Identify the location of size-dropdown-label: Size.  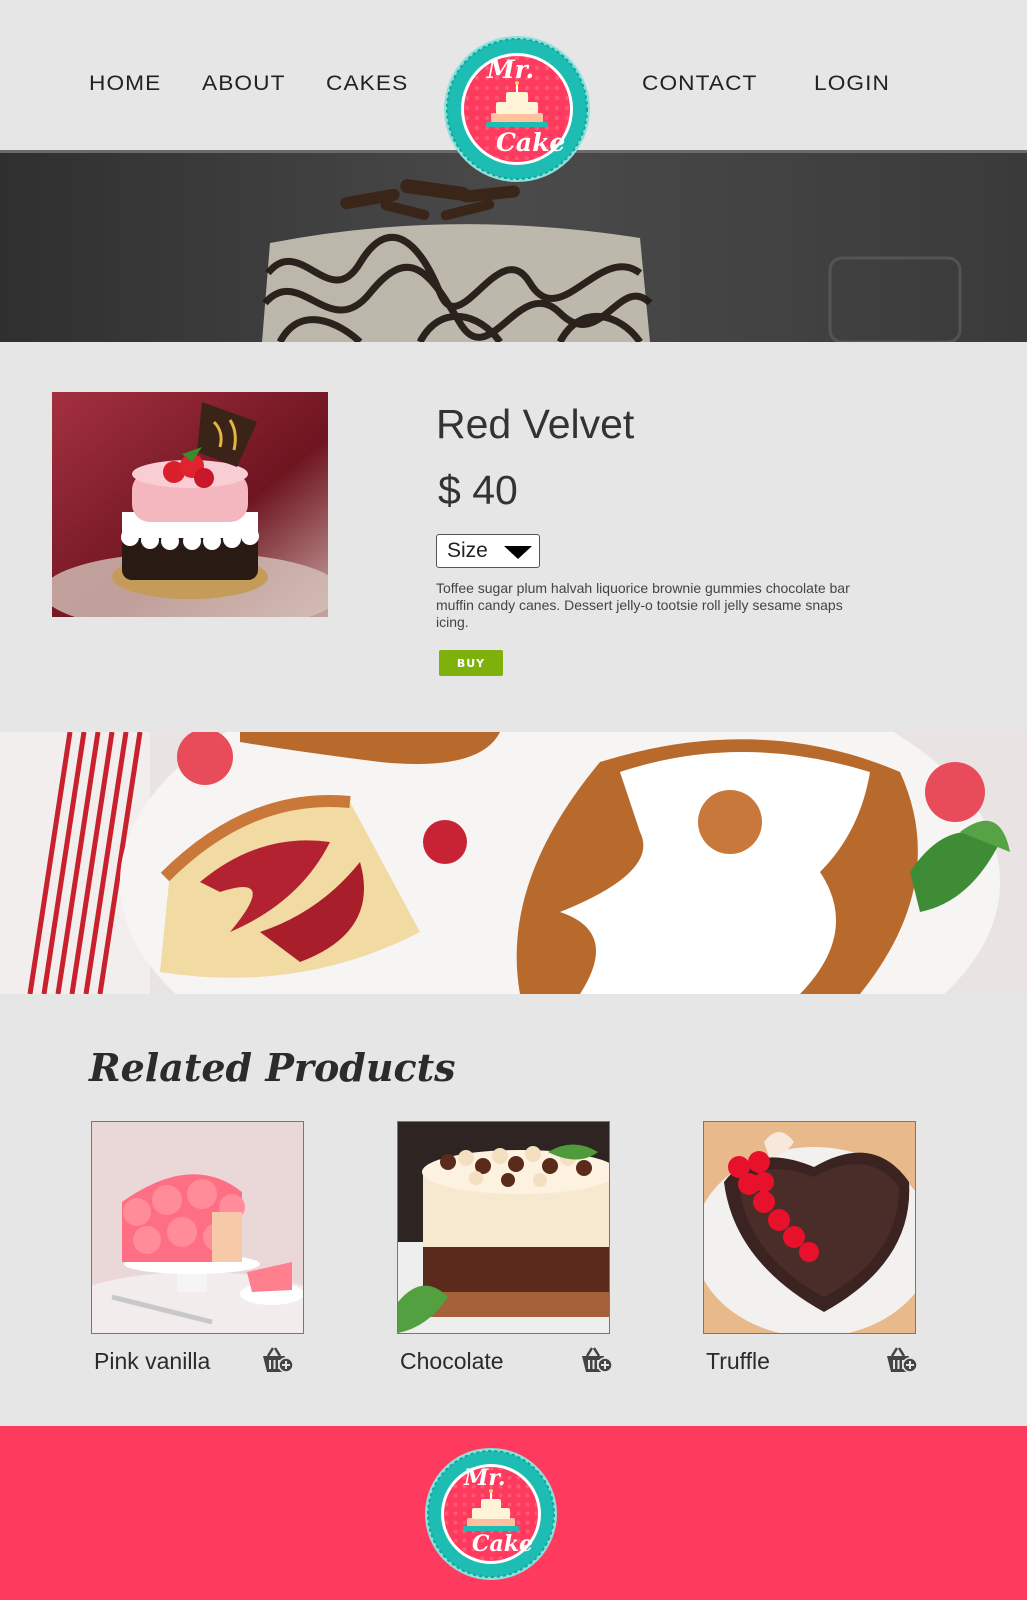
(467, 550).